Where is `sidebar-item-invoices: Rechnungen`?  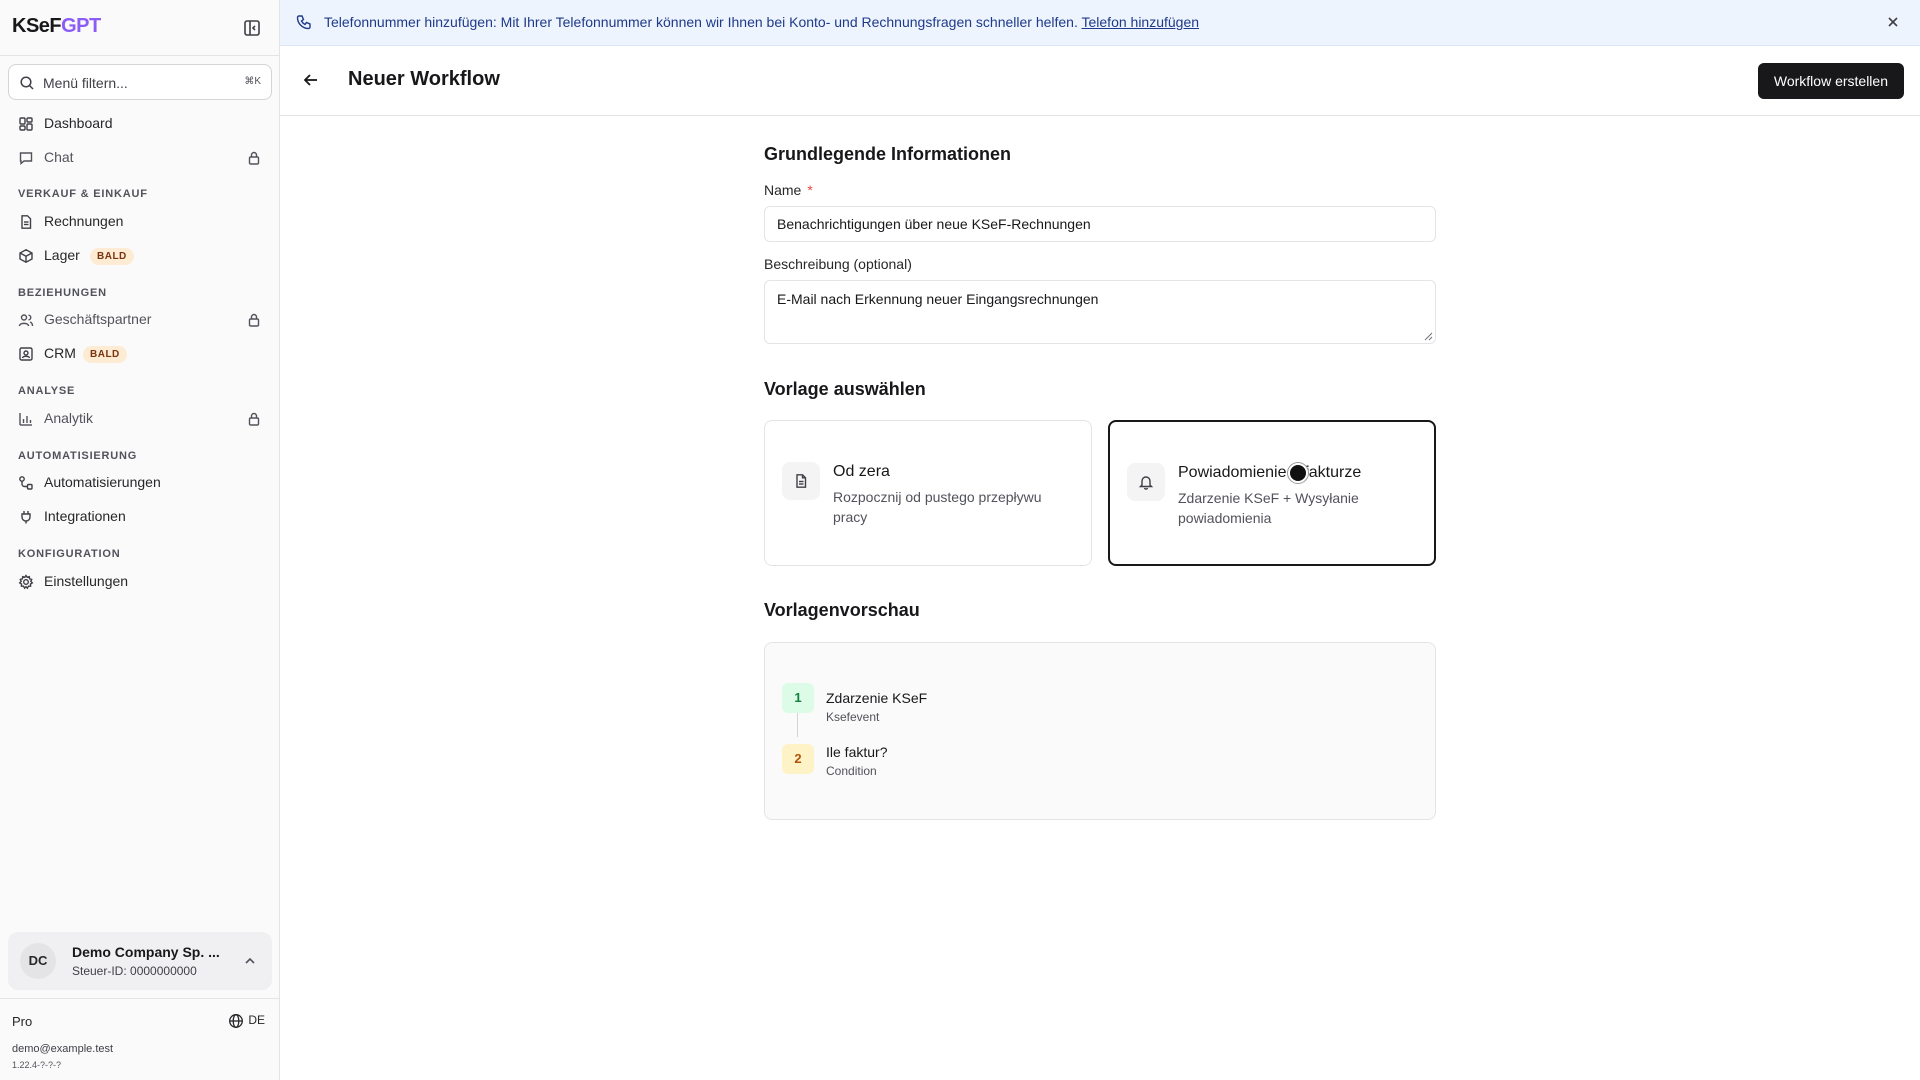
sidebar-item-invoices: Rechnungen is located at coordinates (140, 222).